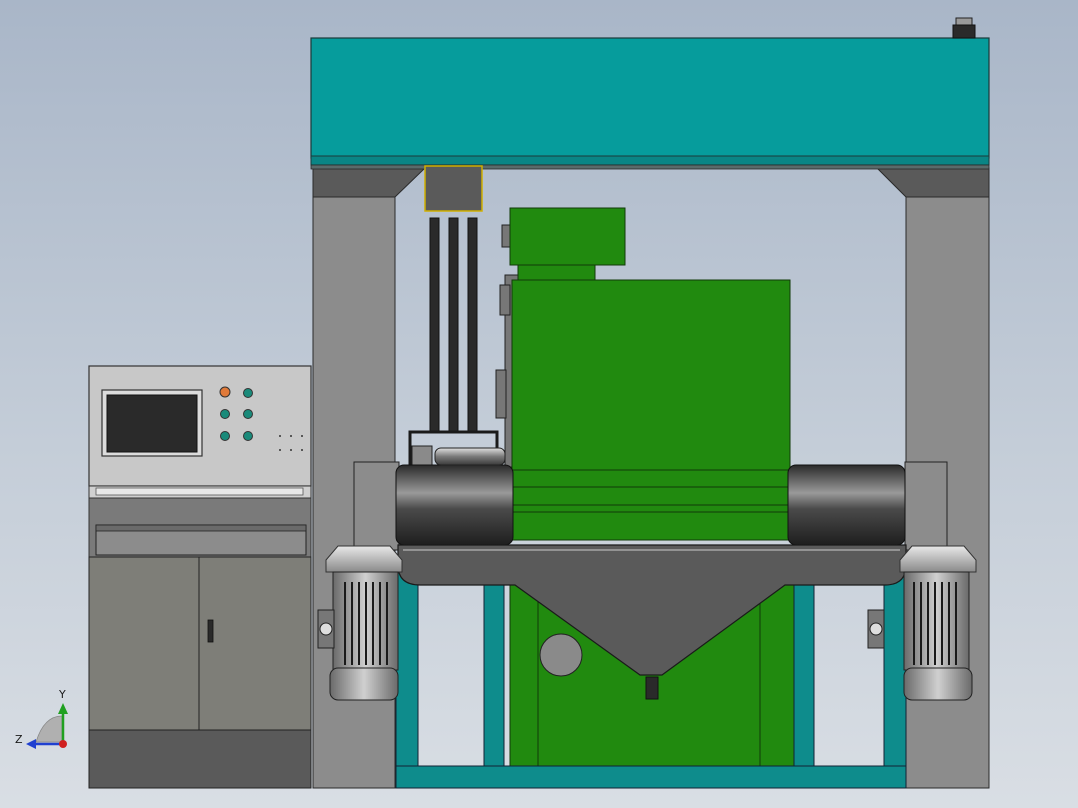 The height and width of the screenshot is (808, 1078). Describe the element at coordinates (63, 744) in the screenshot. I see `x-axis-dot` at that location.